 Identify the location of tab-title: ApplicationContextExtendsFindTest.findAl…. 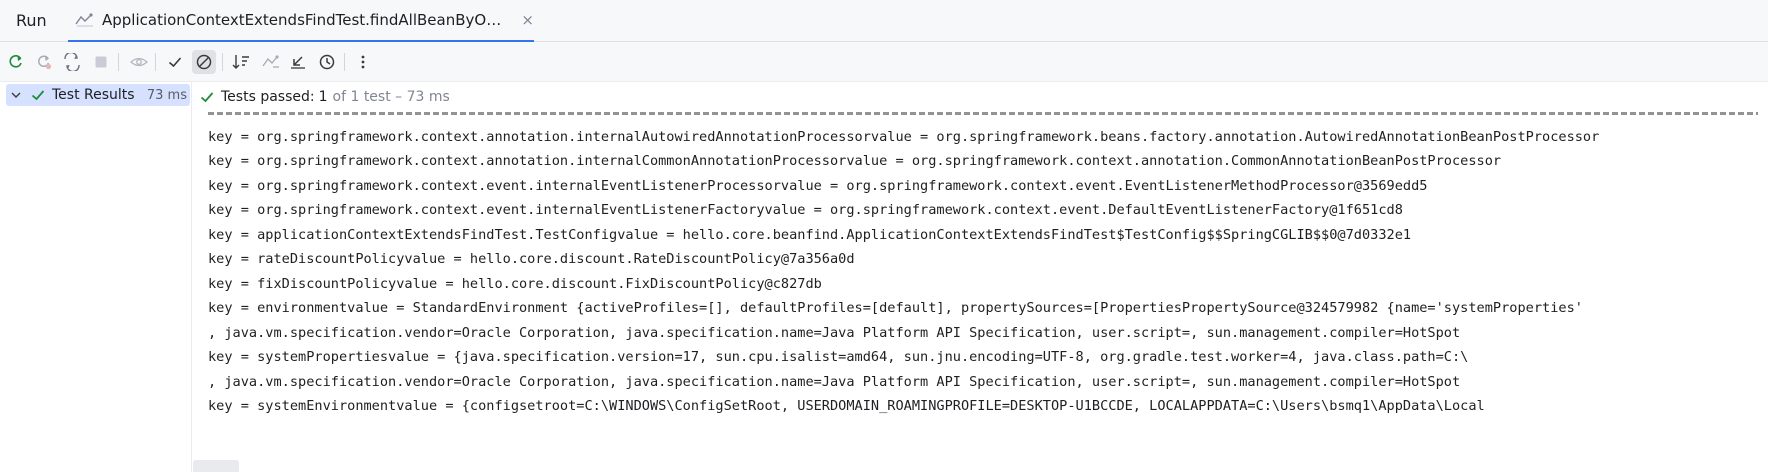
(306, 20).